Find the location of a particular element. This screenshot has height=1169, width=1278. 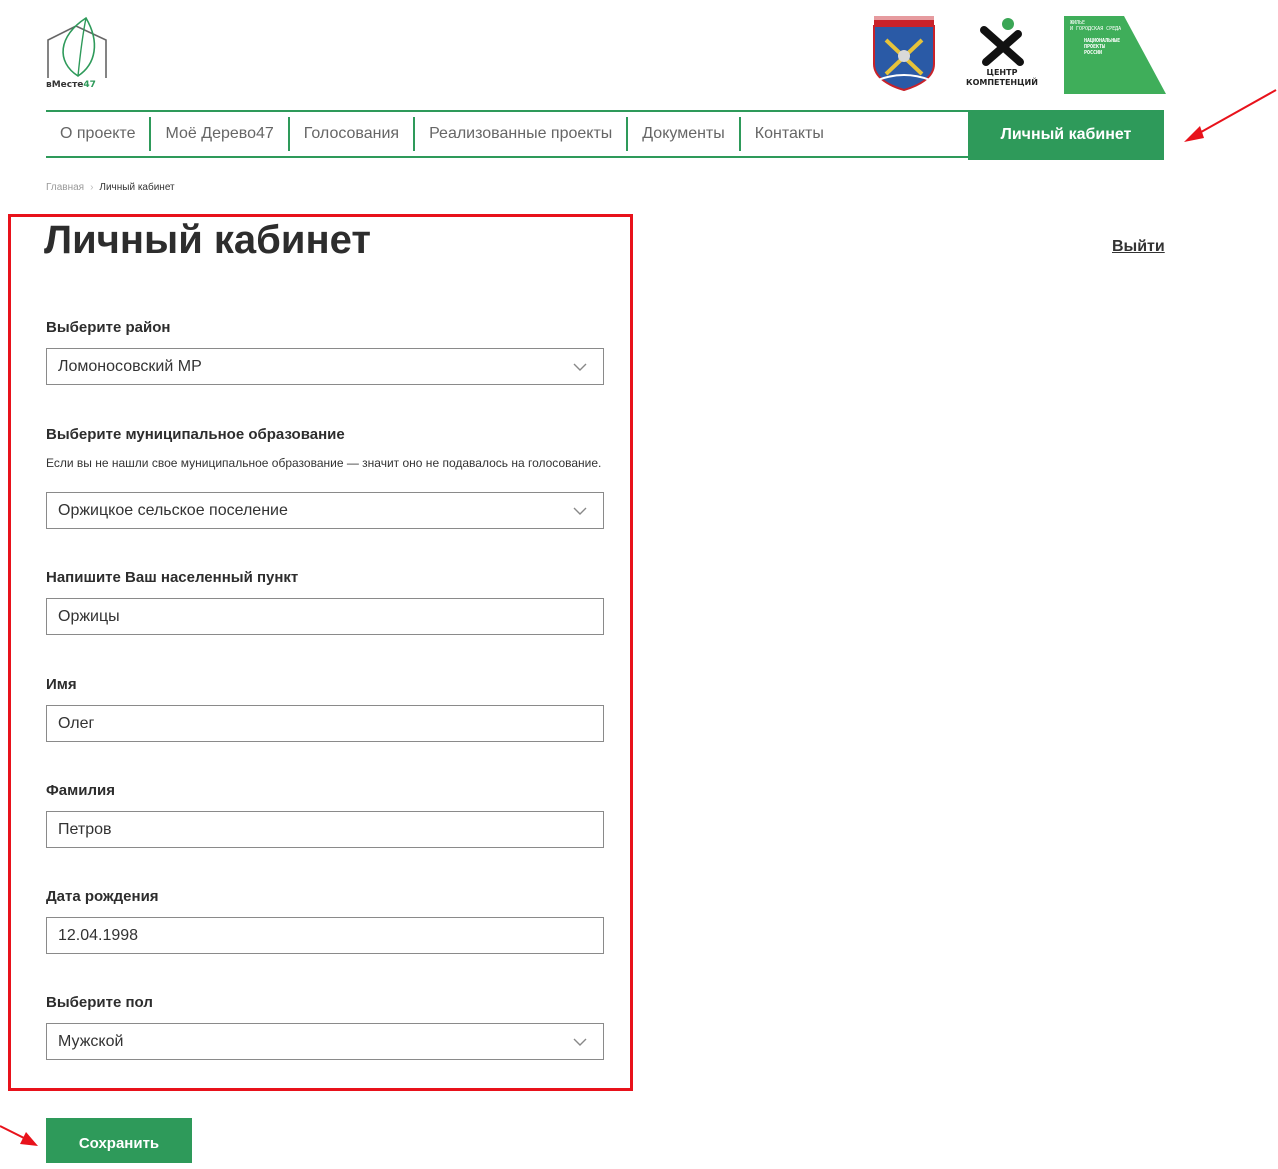

breadcrumb-home: Главная is located at coordinates (65, 187).